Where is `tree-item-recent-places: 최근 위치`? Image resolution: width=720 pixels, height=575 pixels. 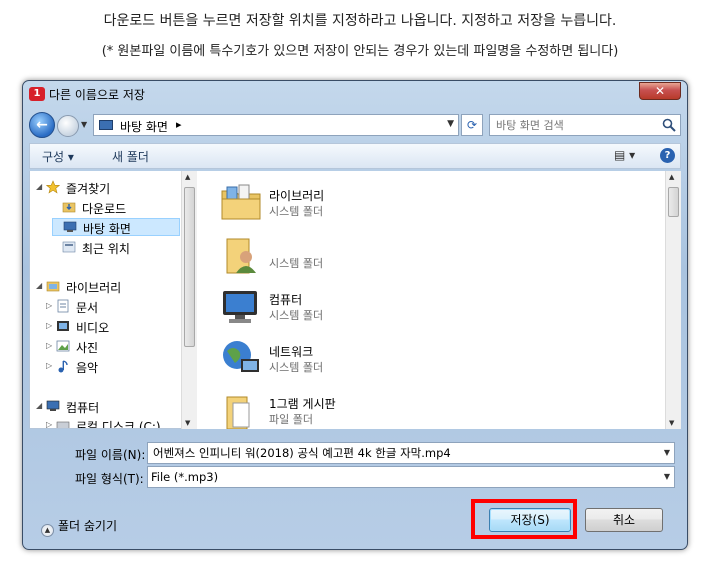
tree-item-recent-places: 최근 위치 is located at coordinates (114, 248).